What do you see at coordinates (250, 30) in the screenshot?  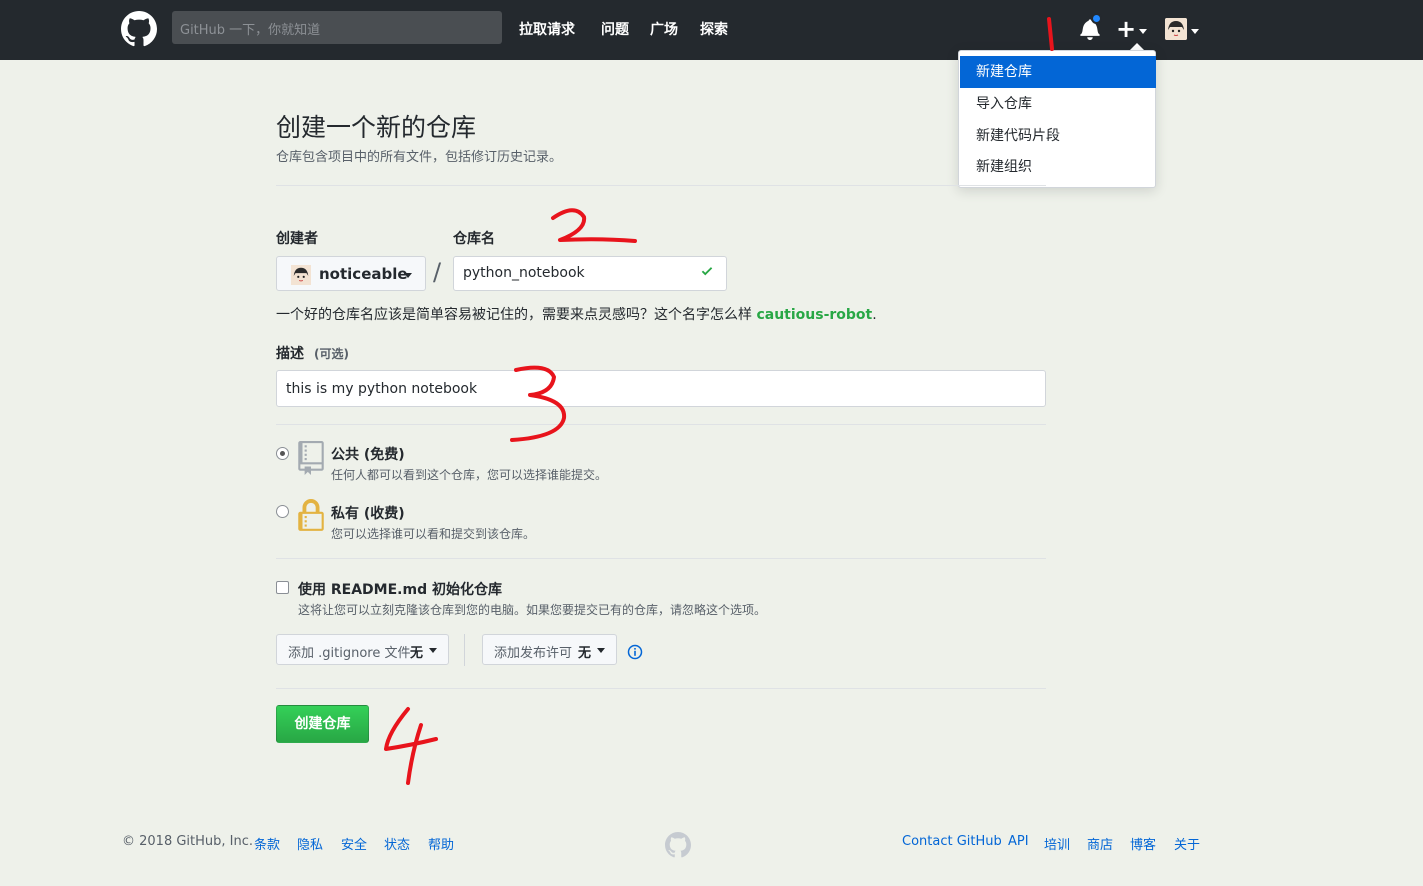 I see `search-placeholder: GitHub 一下，你就知道` at bounding box center [250, 30].